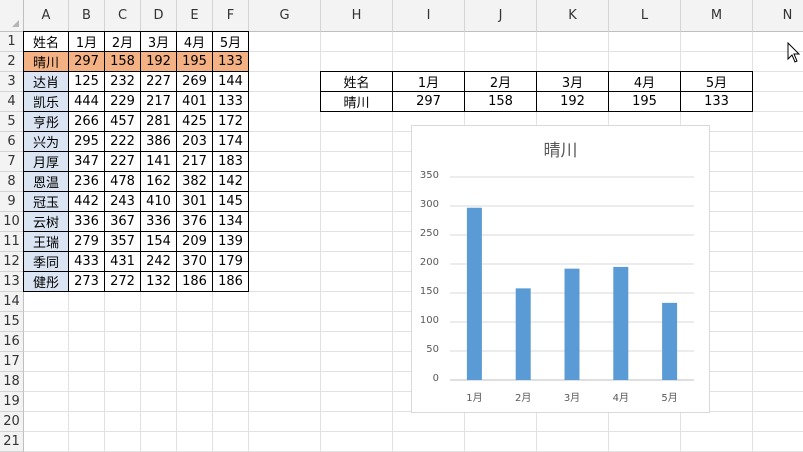 This screenshot has width=803, height=452. What do you see at coordinates (717, 102) in the screenshot?
I see `lookup-value-cell: 133` at bounding box center [717, 102].